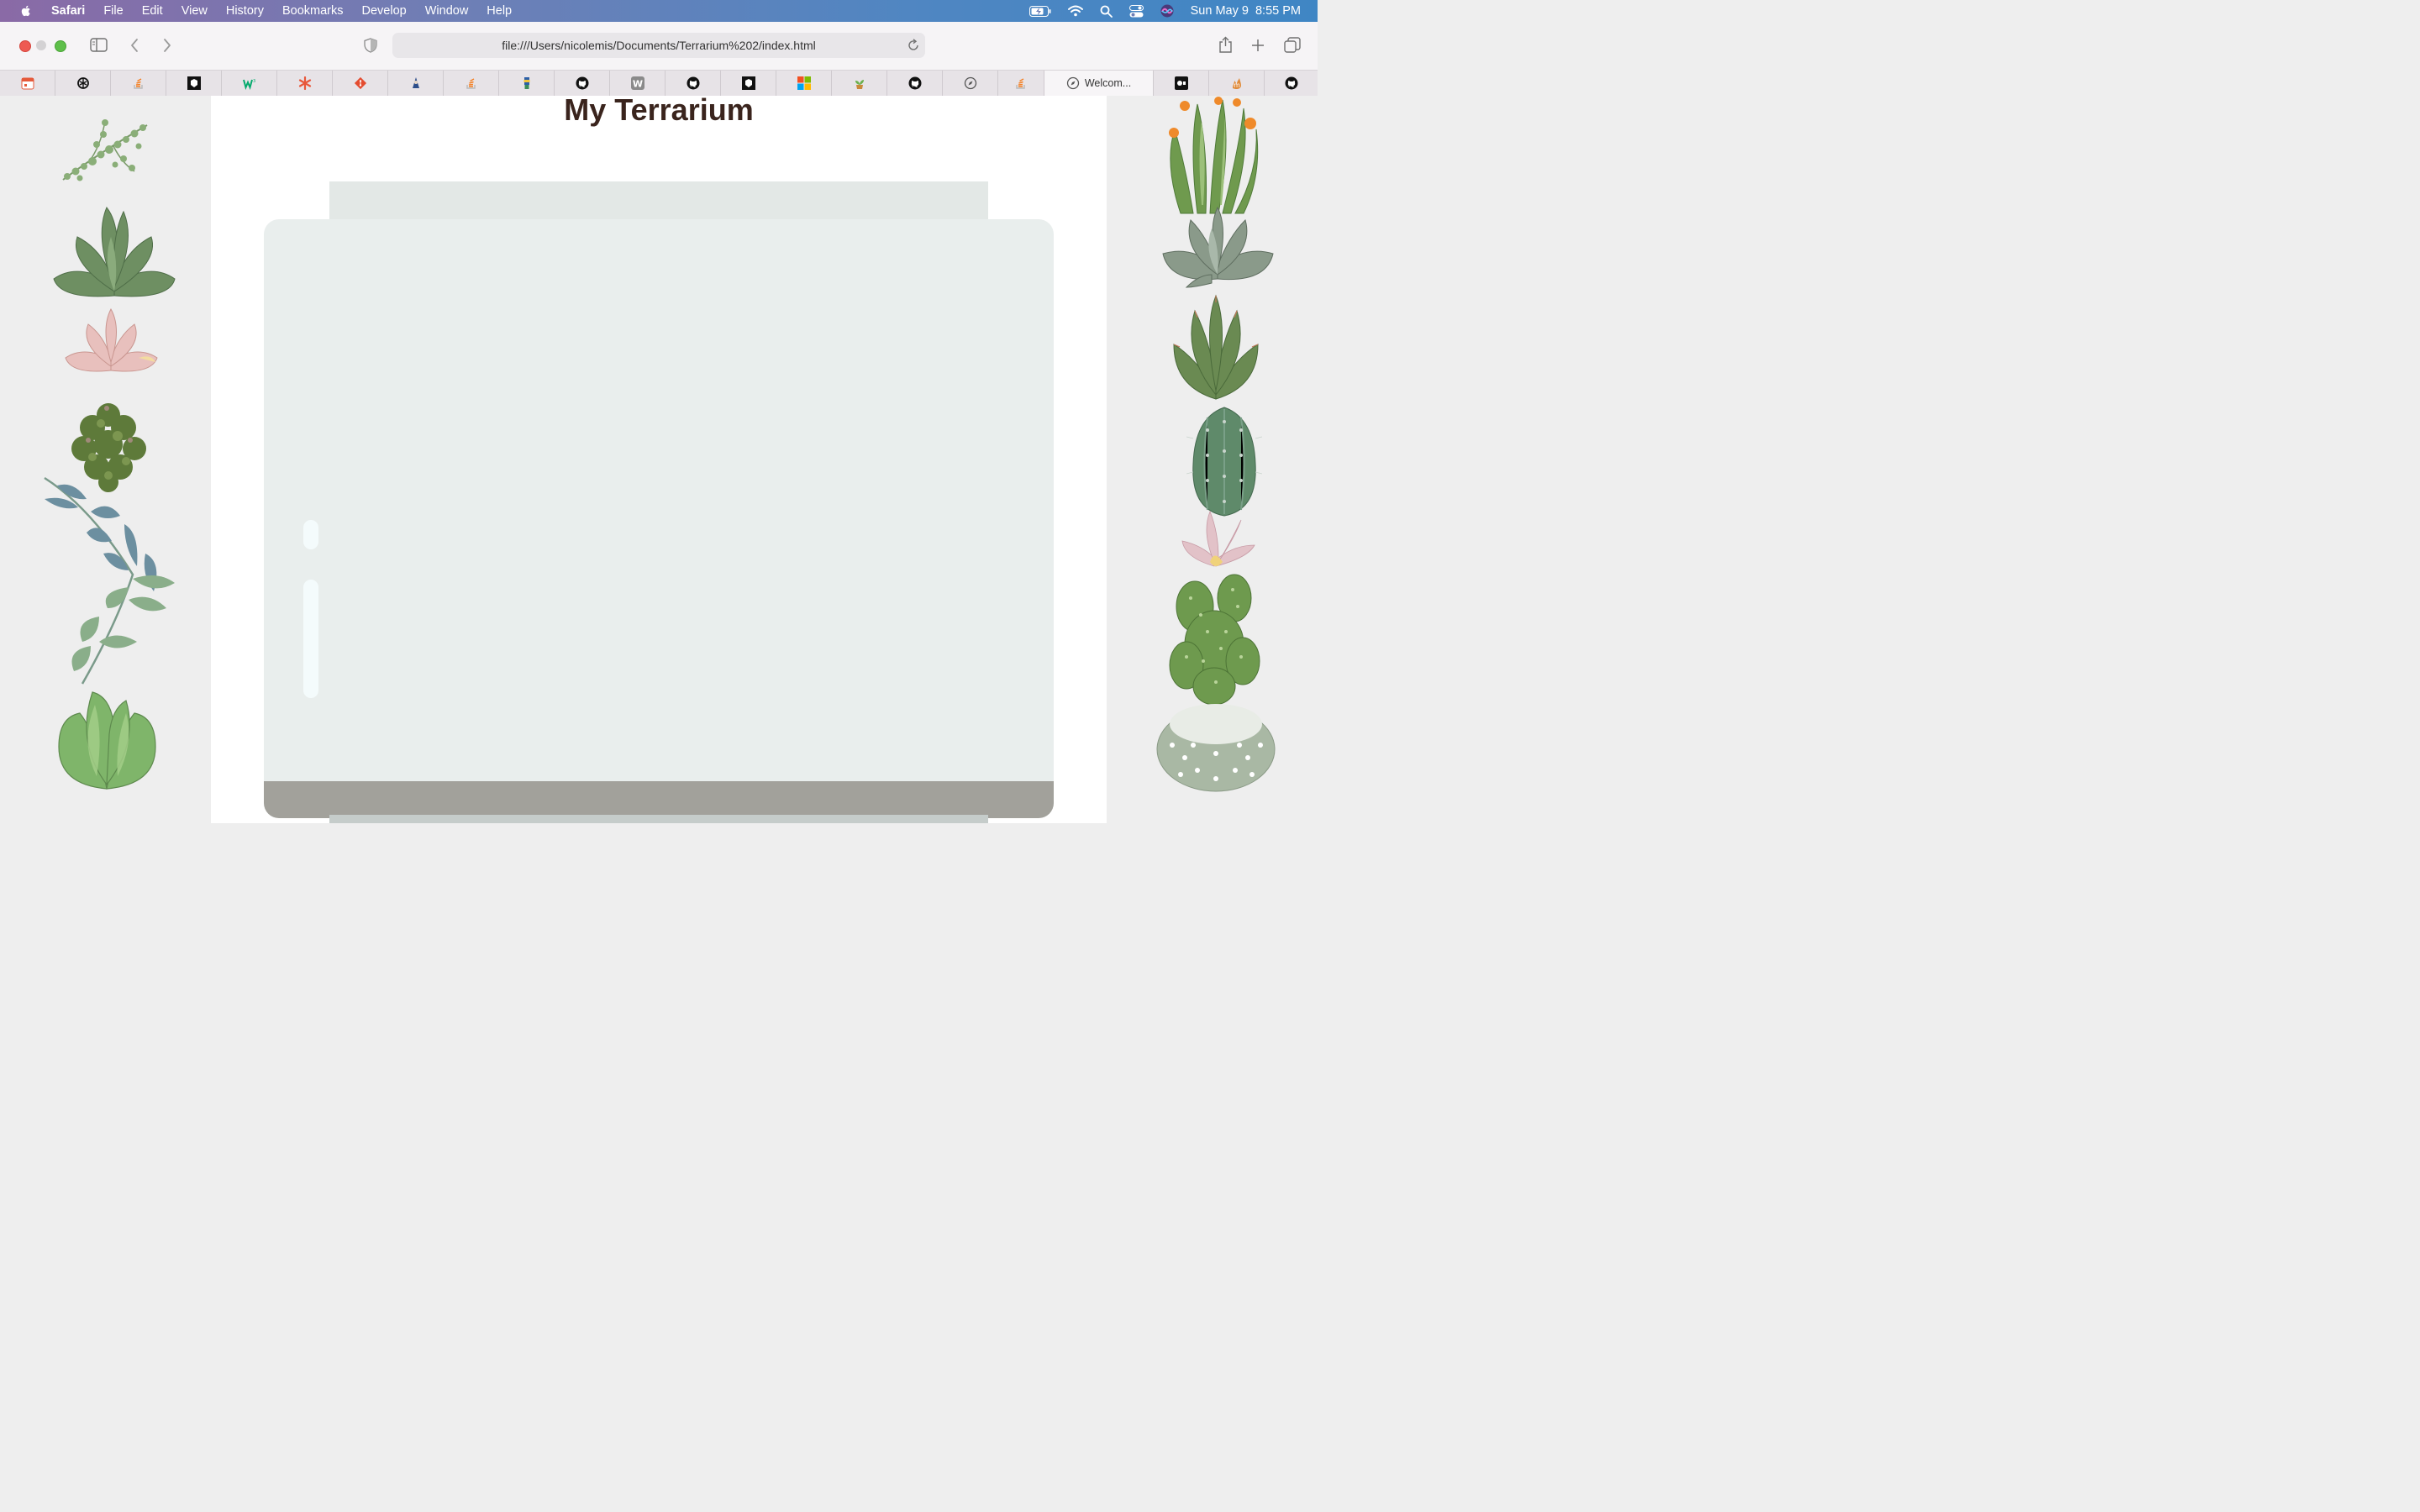  I want to click on openai-icon, so click(82, 83).